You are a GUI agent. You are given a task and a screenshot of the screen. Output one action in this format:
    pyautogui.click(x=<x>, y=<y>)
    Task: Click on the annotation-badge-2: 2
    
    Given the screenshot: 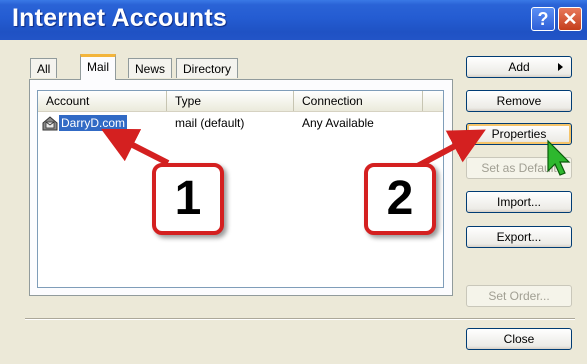 What is the action you would take?
    pyautogui.click(x=400, y=199)
    